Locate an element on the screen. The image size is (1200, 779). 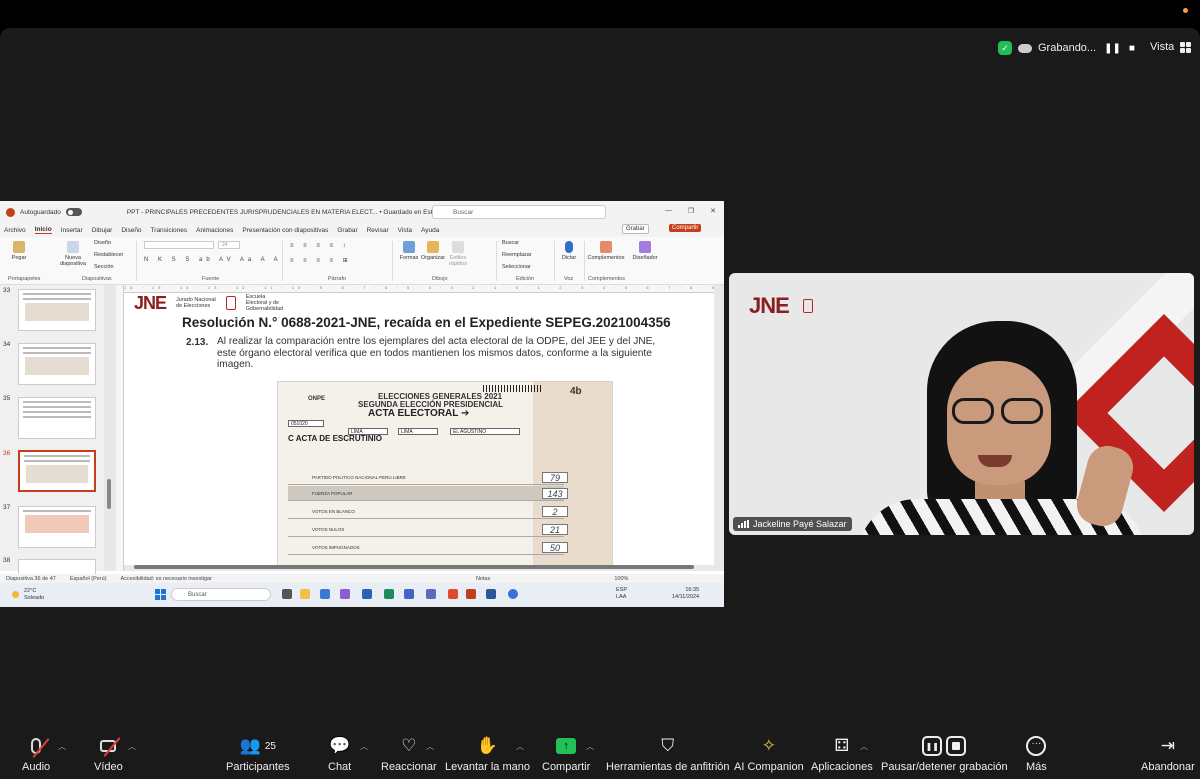
paragraph-buttons: ≡ ≡ ≡ ≡ ↕ is located at coordinates (320, 246).